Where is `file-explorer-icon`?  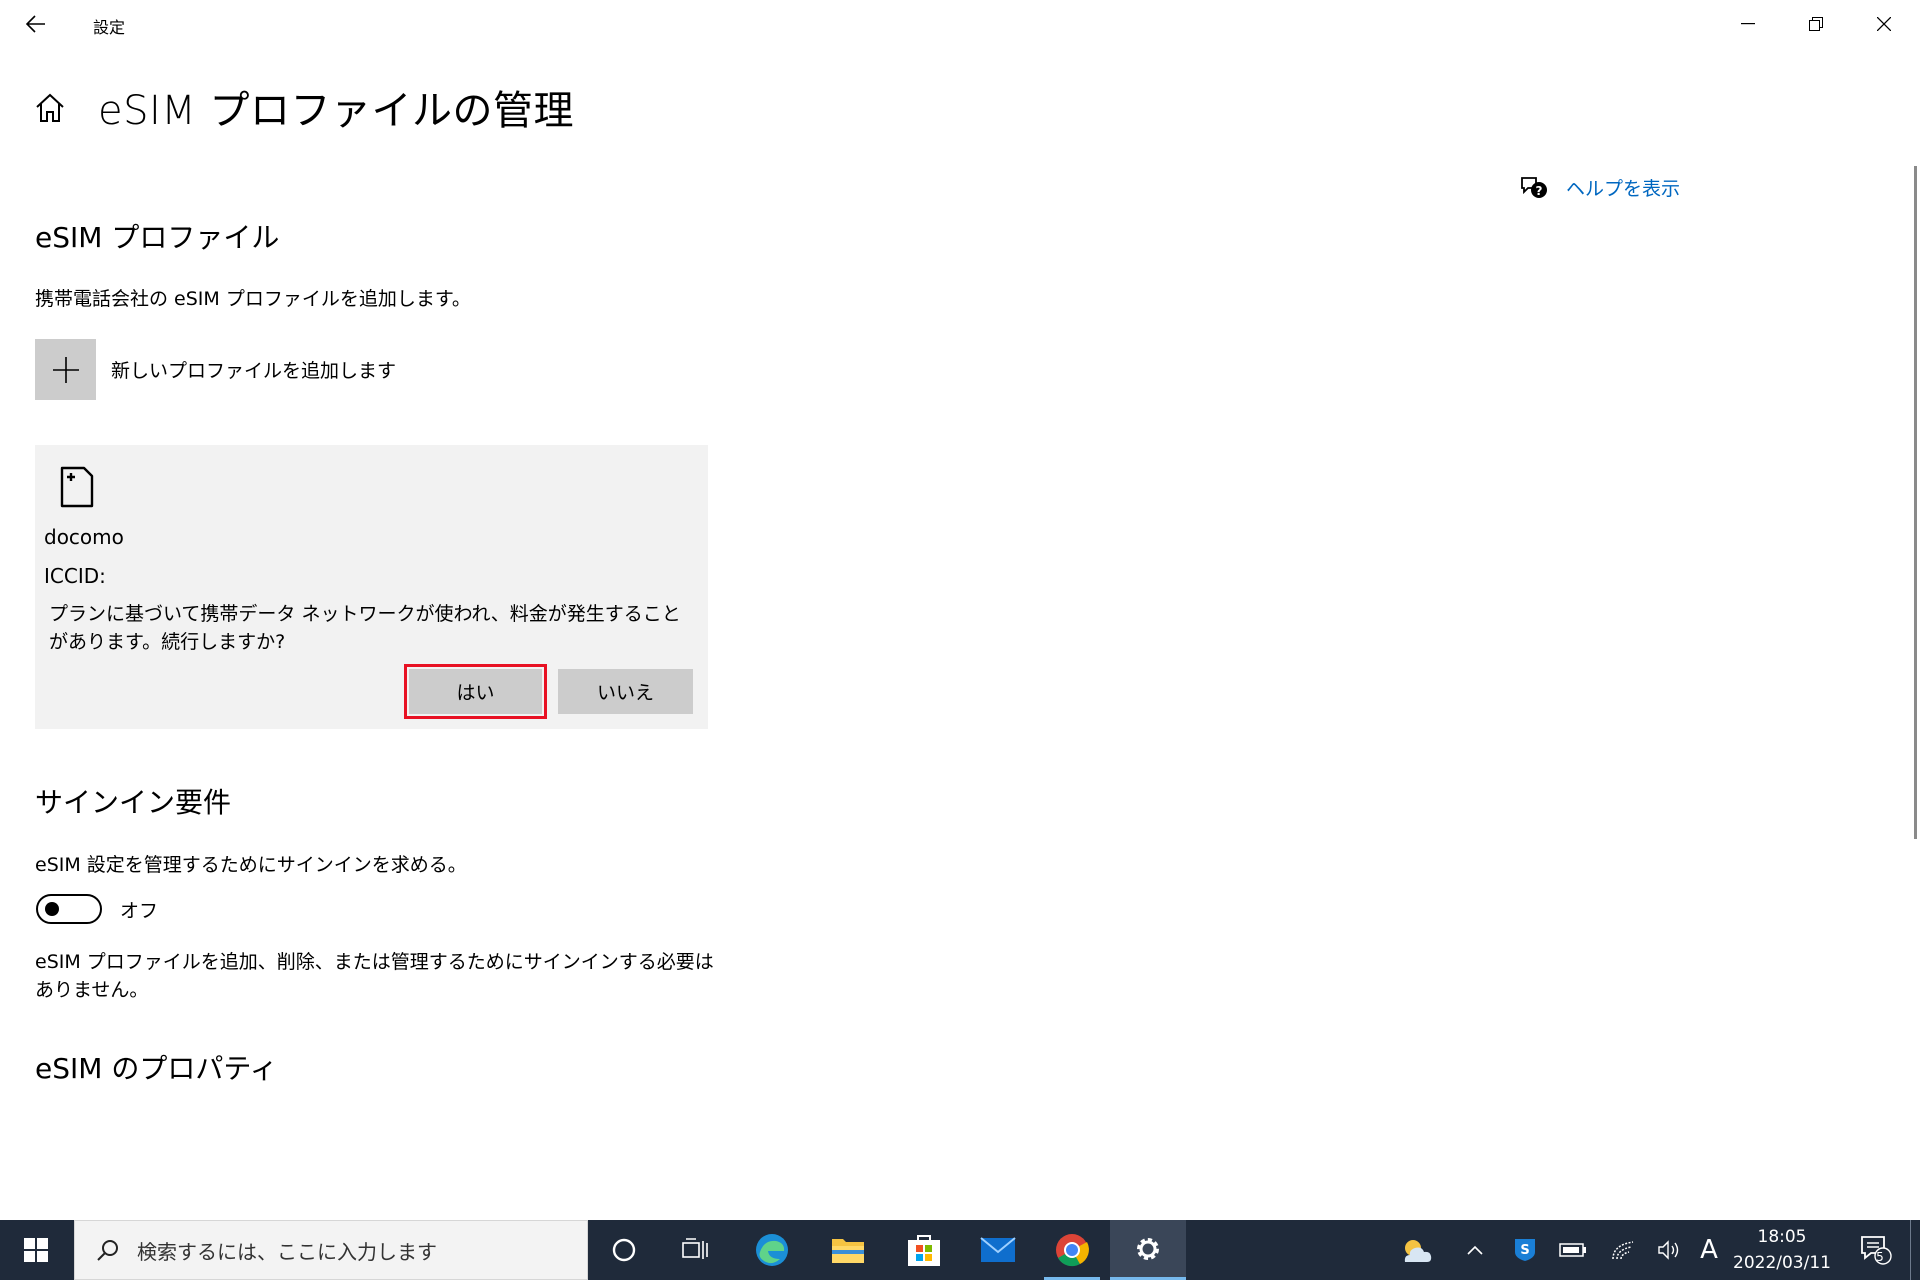 file-explorer-icon is located at coordinates (848, 1251).